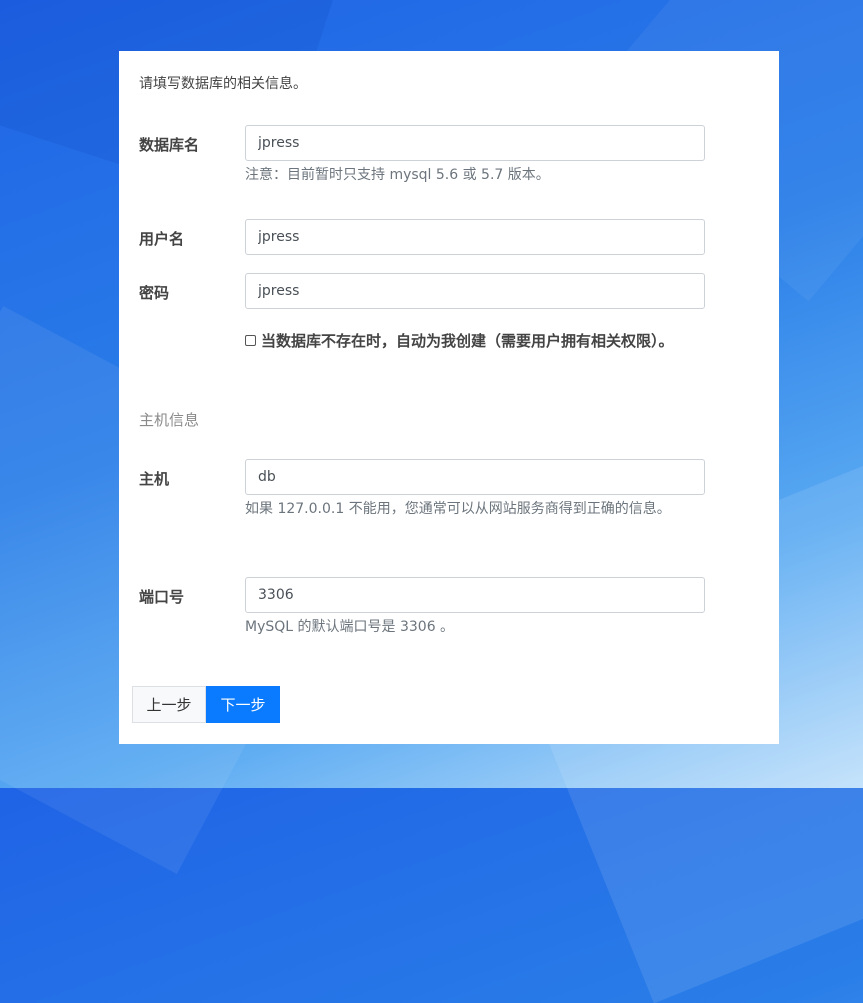 This screenshot has height=1003, width=863. What do you see at coordinates (350, 627) in the screenshot?
I see `db-port-help: MySQL 的默认端口号是 3306 。` at bounding box center [350, 627].